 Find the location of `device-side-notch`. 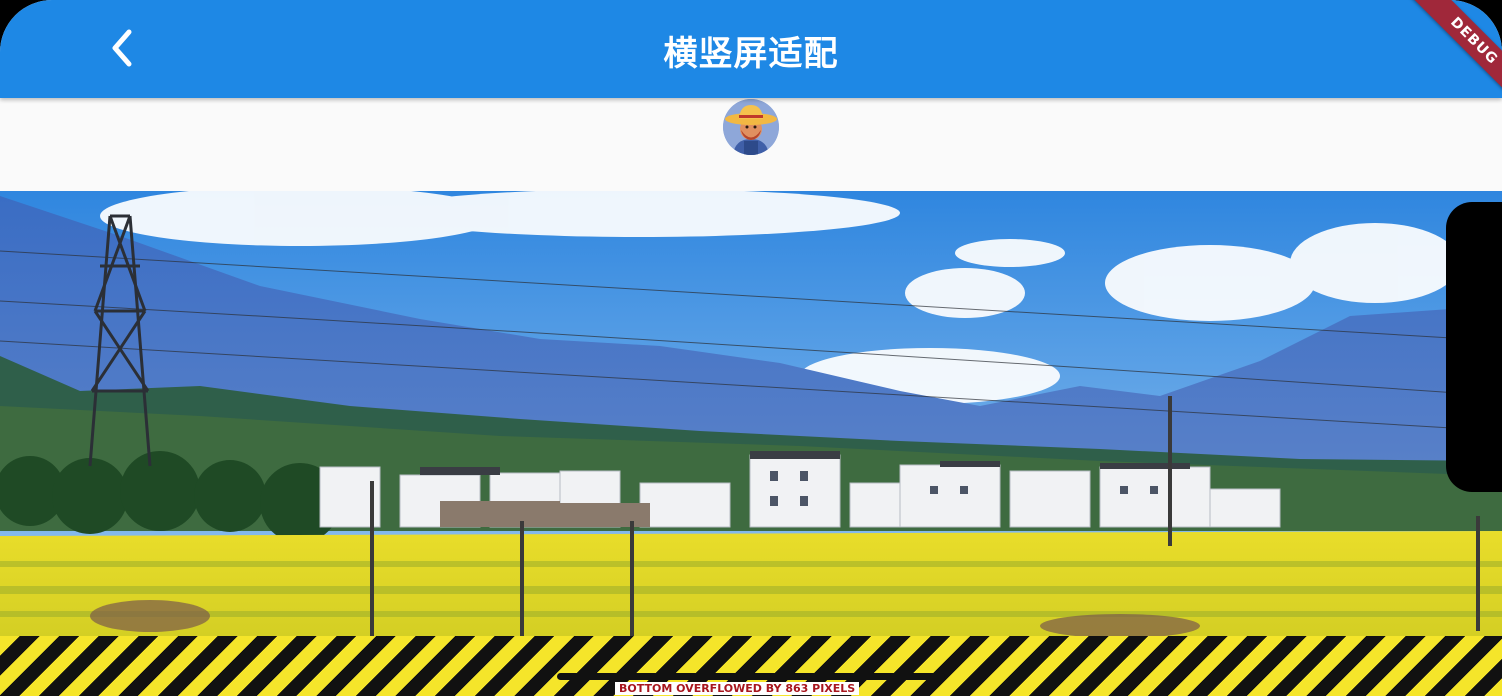

device-side-notch is located at coordinates (1474, 347).